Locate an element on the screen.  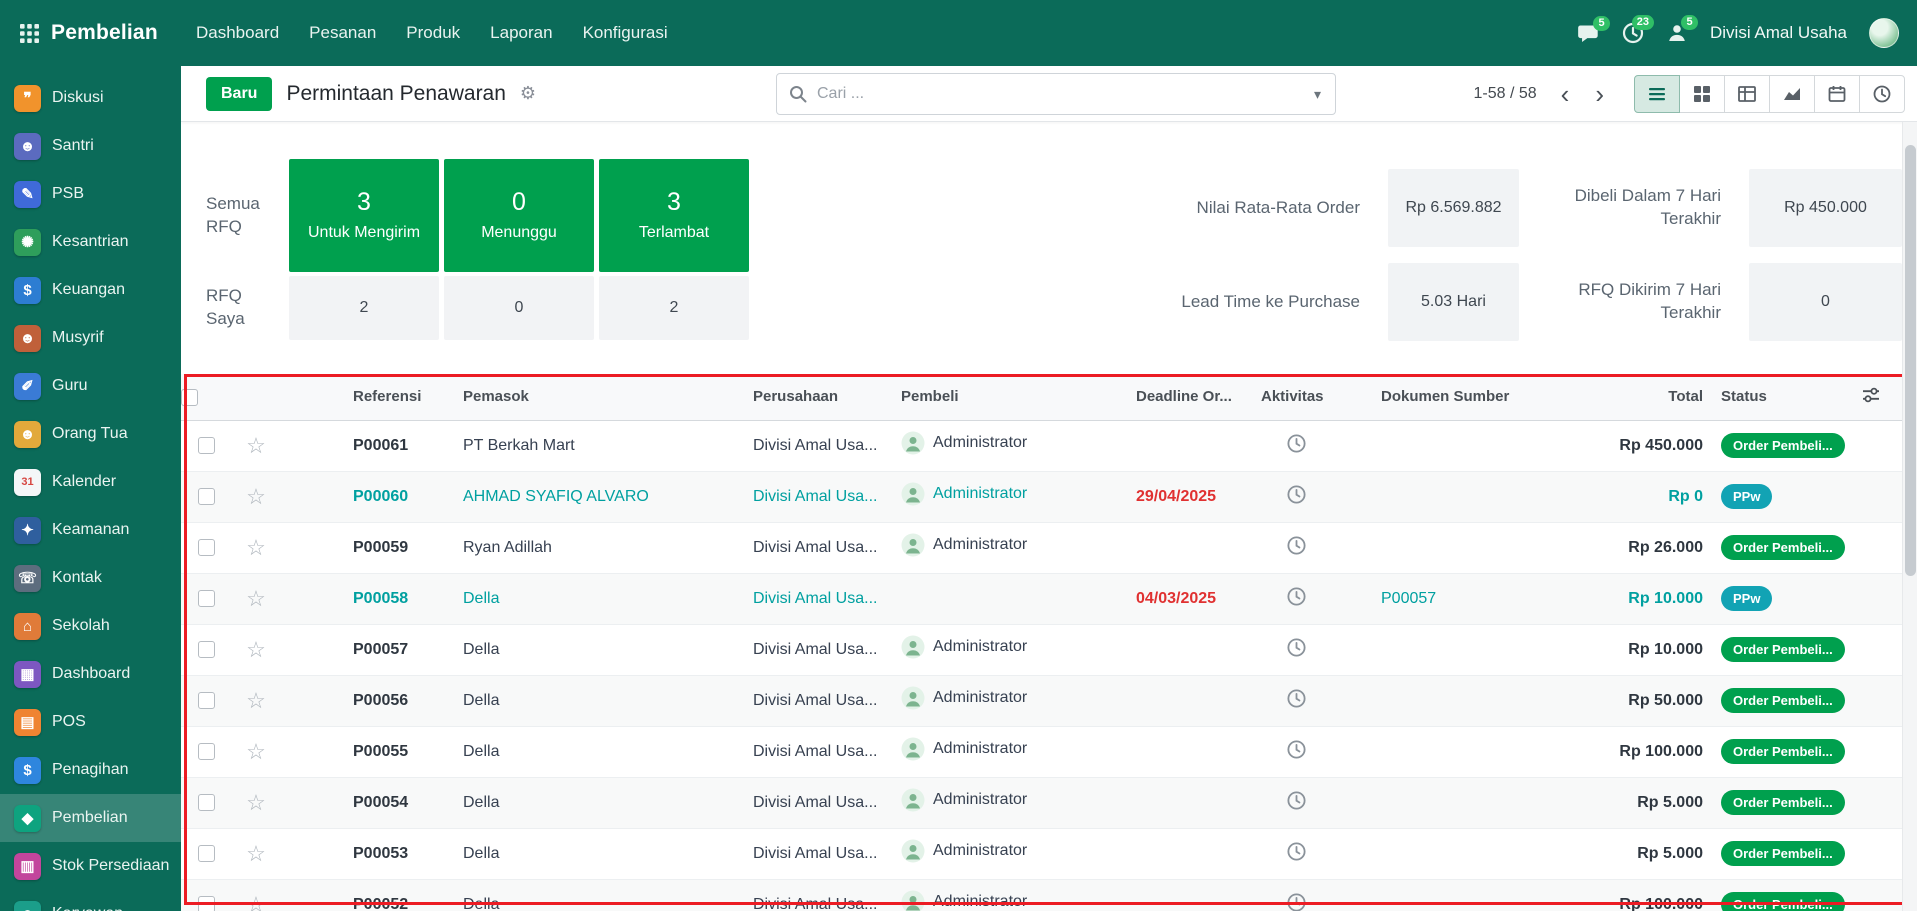
top-menu-laporan: Laporan is located at coordinates (521, 33).